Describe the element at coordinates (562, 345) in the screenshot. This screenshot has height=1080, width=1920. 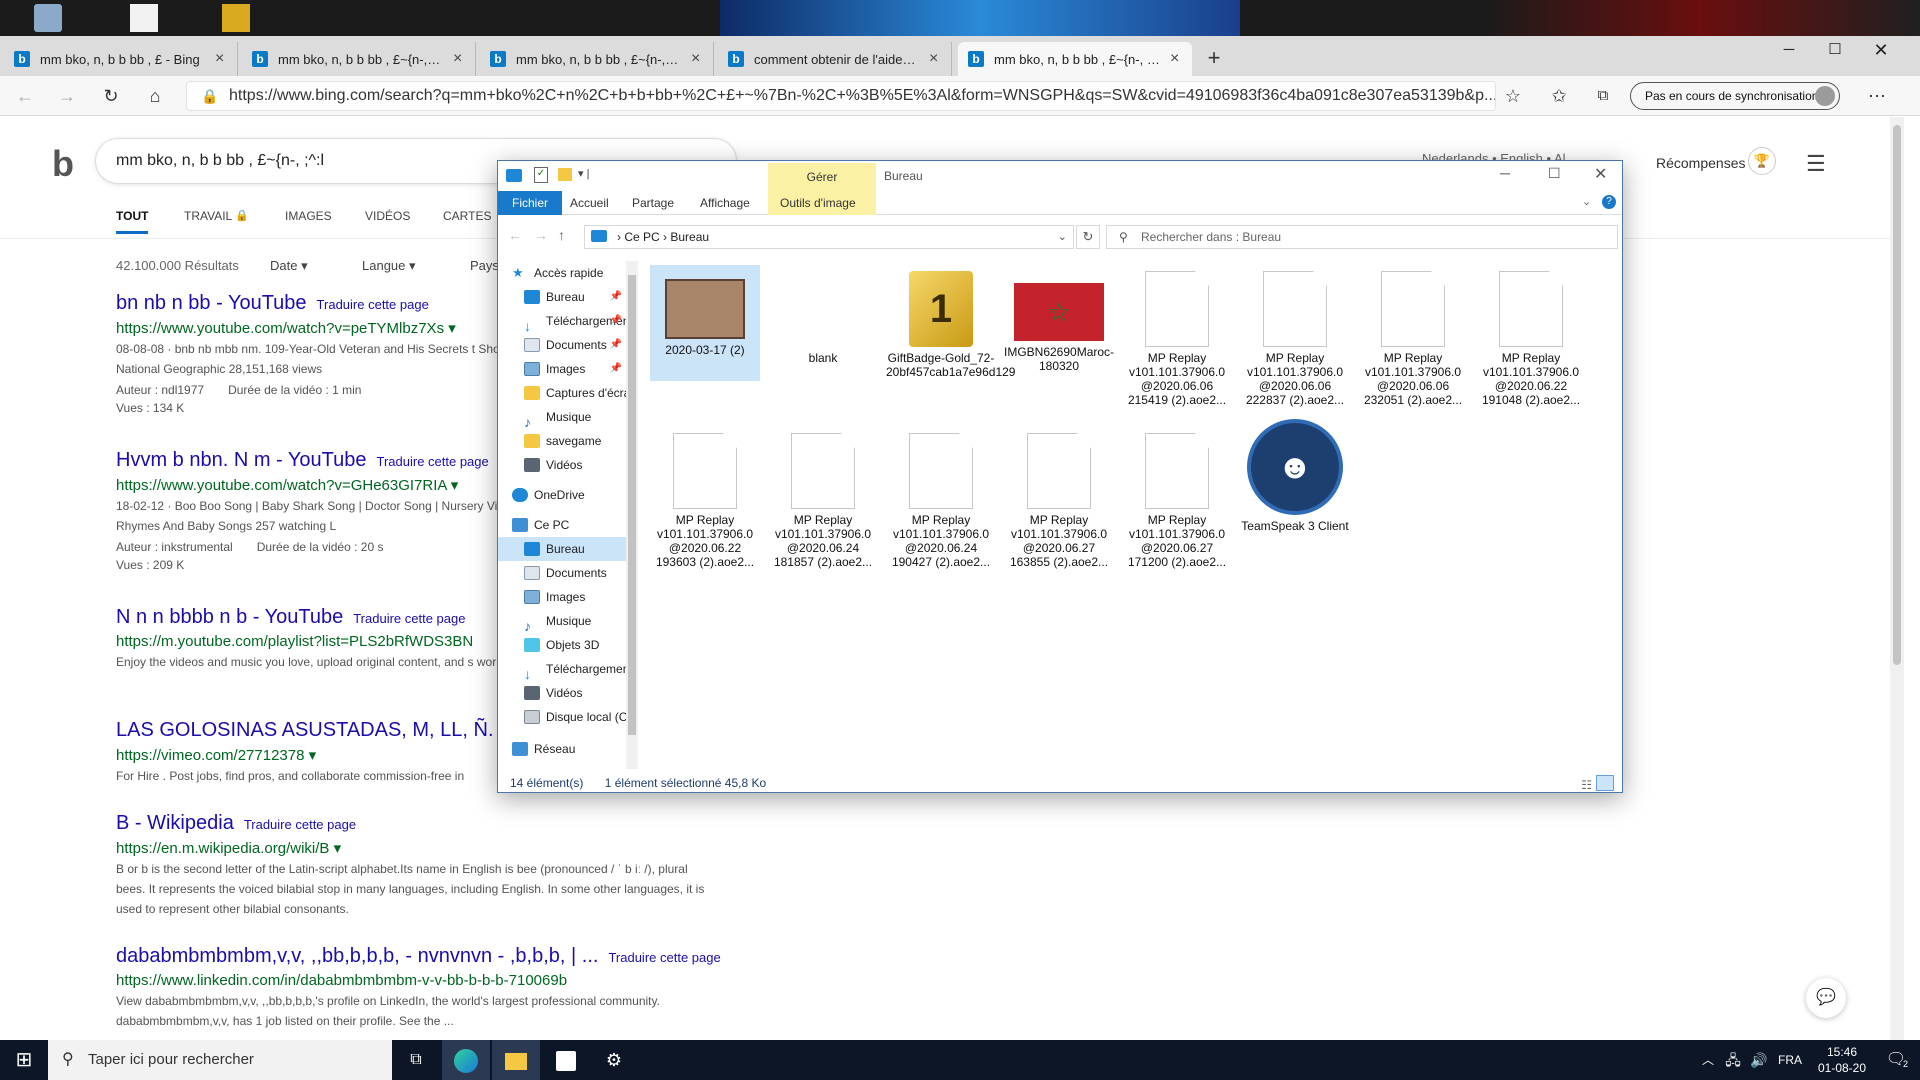
I see `nav-documents: Documents 📌` at that location.